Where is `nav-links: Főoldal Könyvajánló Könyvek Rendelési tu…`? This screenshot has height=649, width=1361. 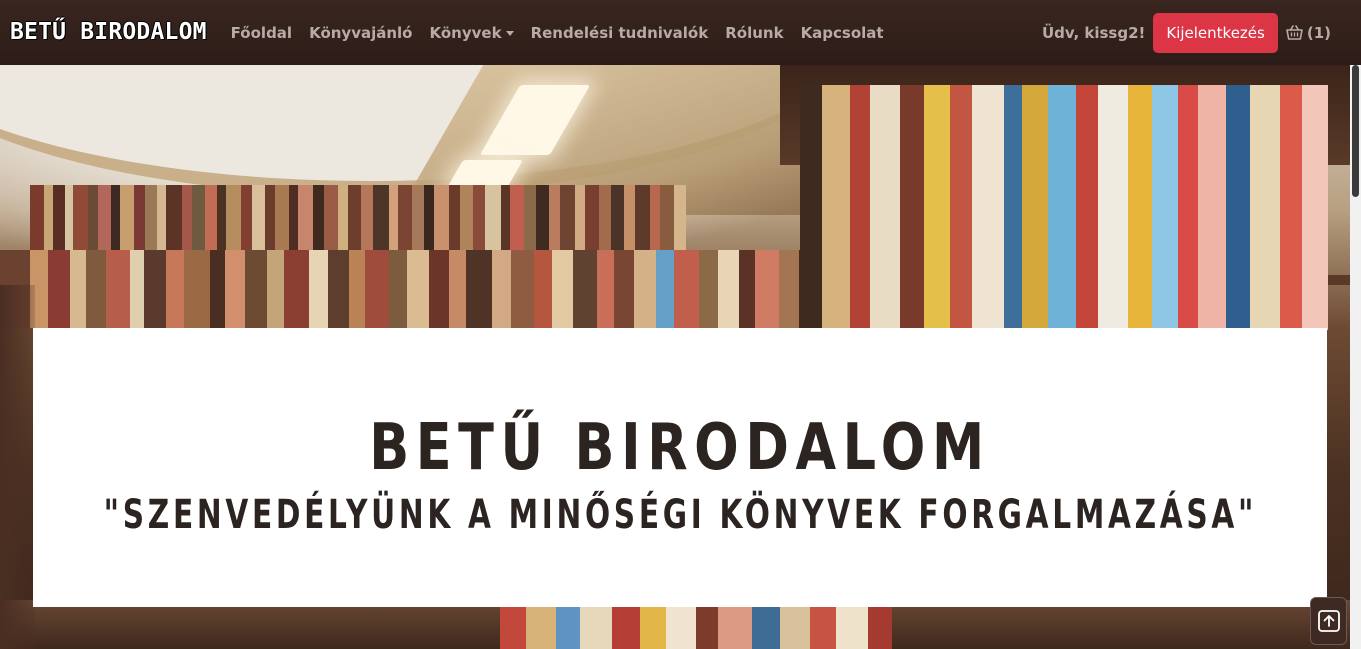
nav-links: Főoldal Könyvajánló Könyvek Rendelési tu… is located at coordinates (557, 33).